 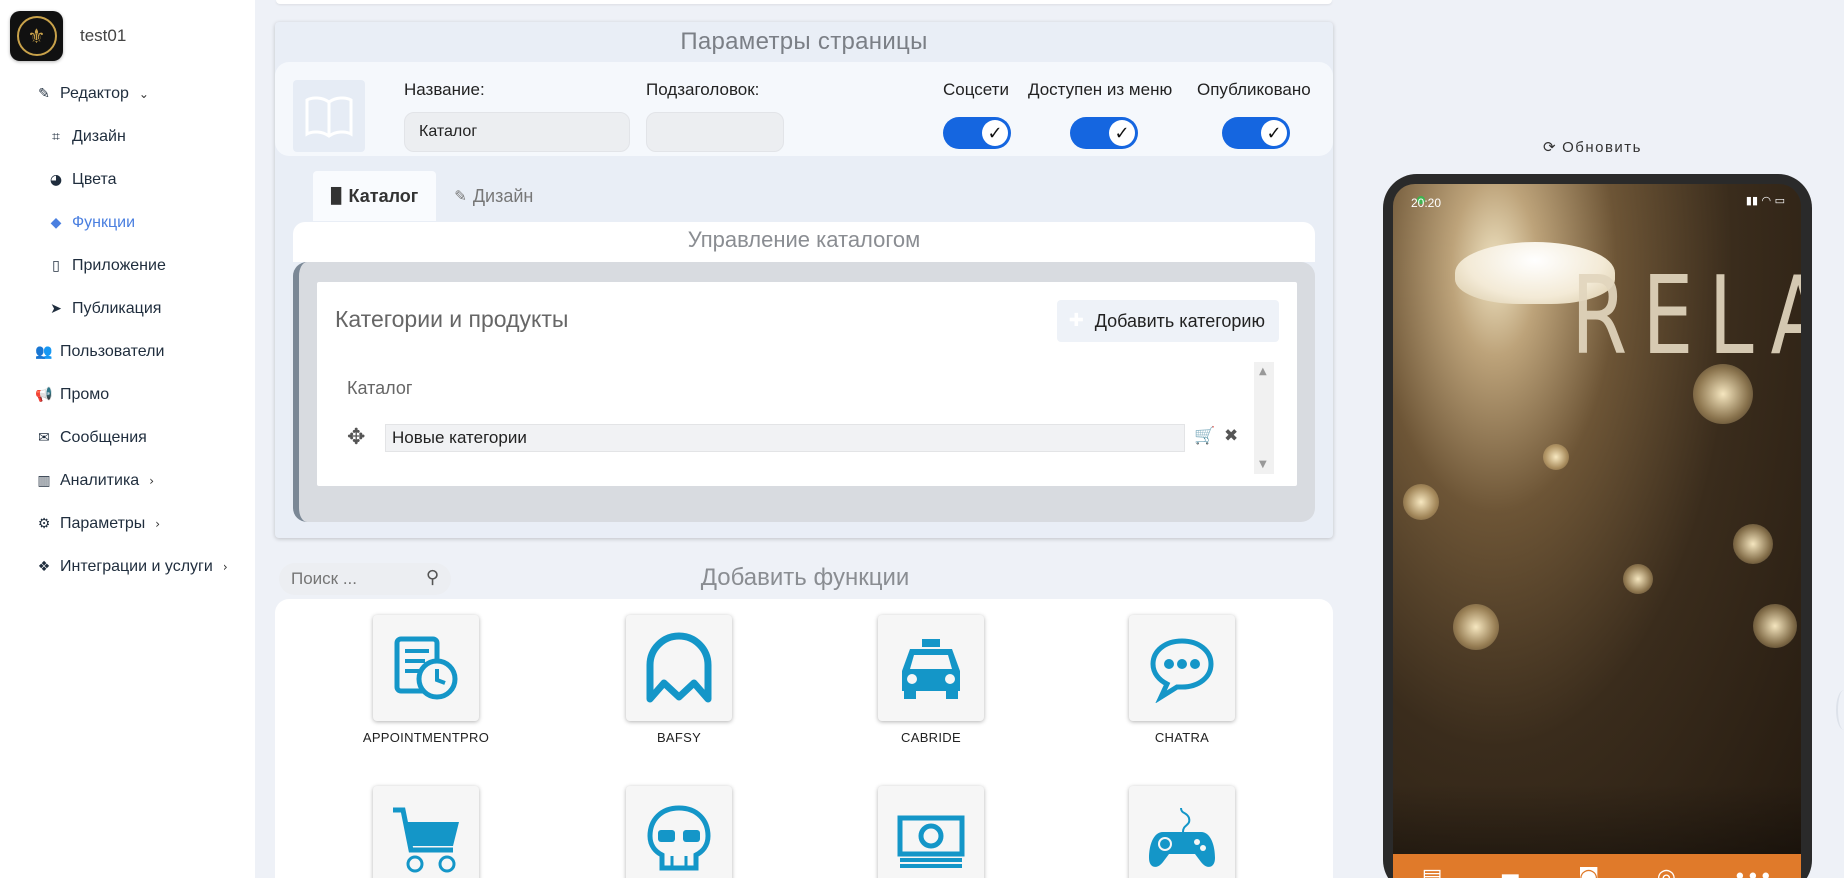 I want to click on sidebar-item-10: ⚙ Параметры ›, so click(x=127, y=523).